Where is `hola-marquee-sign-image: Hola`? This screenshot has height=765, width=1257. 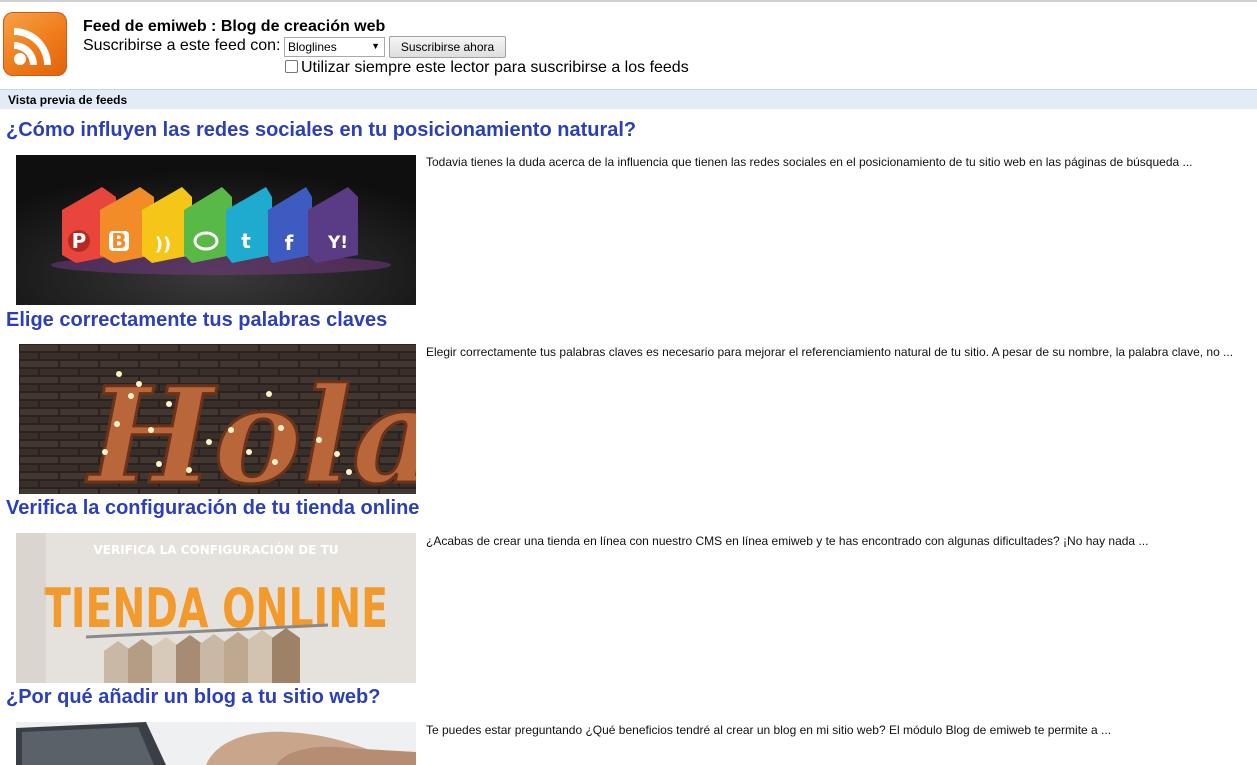 hola-marquee-sign-image: Hola is located at coordinates (217, 419).